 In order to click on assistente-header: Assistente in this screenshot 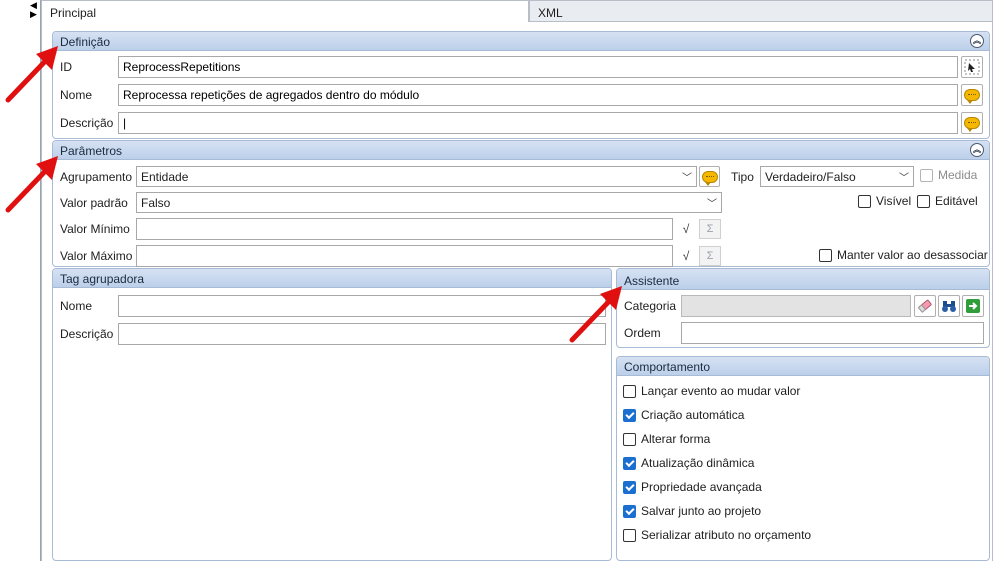, I will do `click(803, 279)`.